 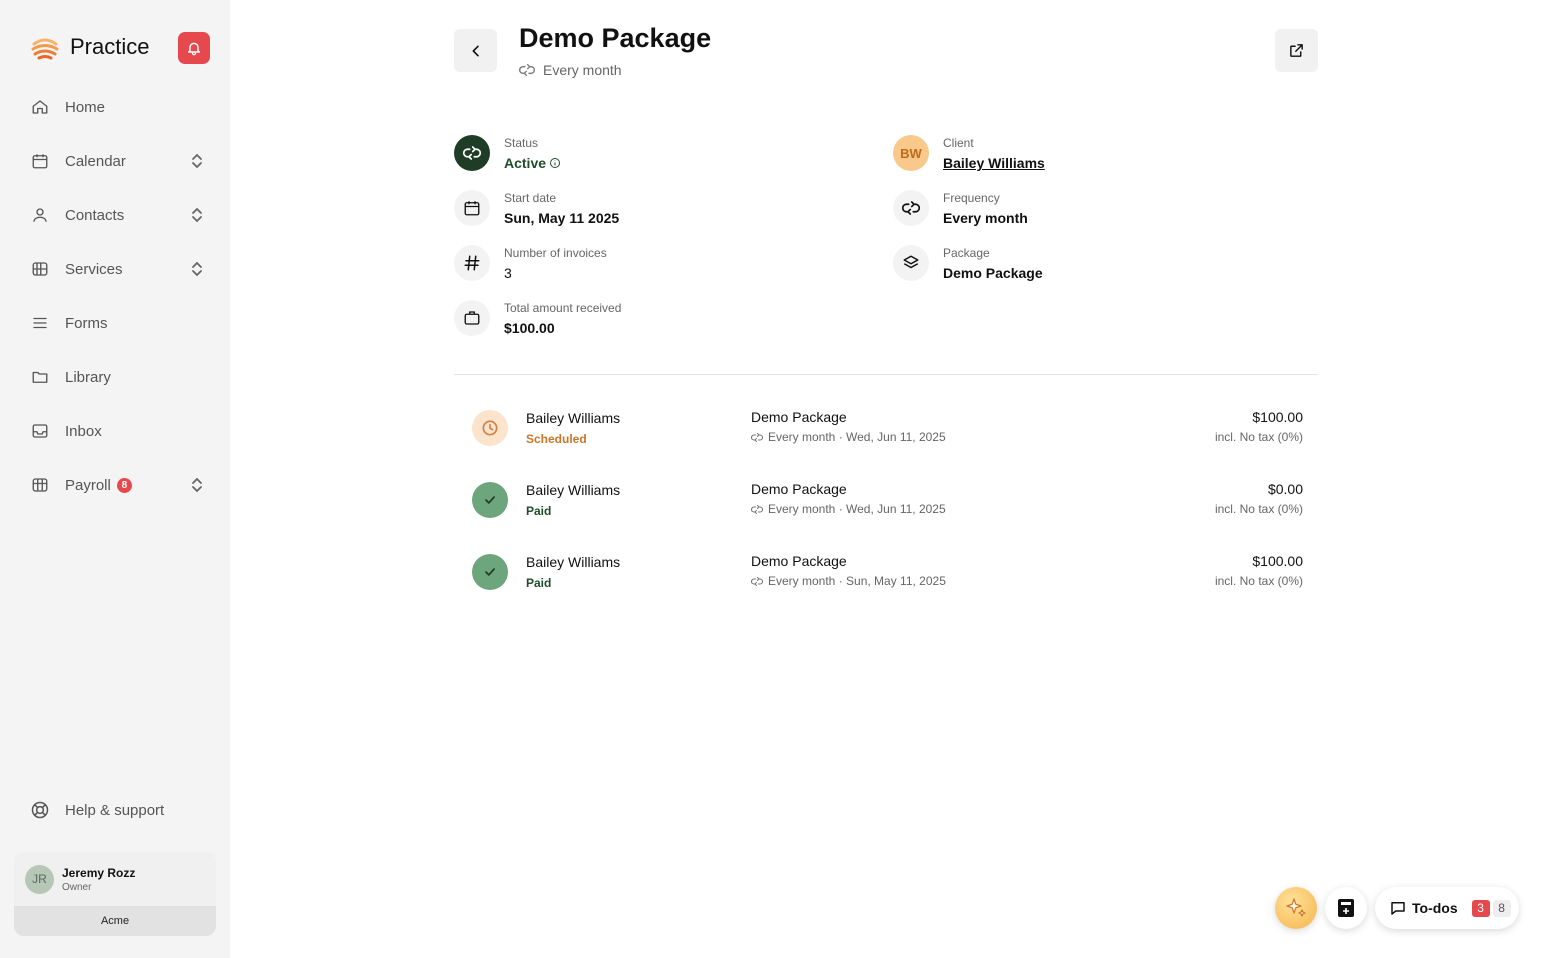 What do you see at coordinates (45, 49) in the screenshot?
I see `practice-logo-icon` at bounding box center [45, 49].